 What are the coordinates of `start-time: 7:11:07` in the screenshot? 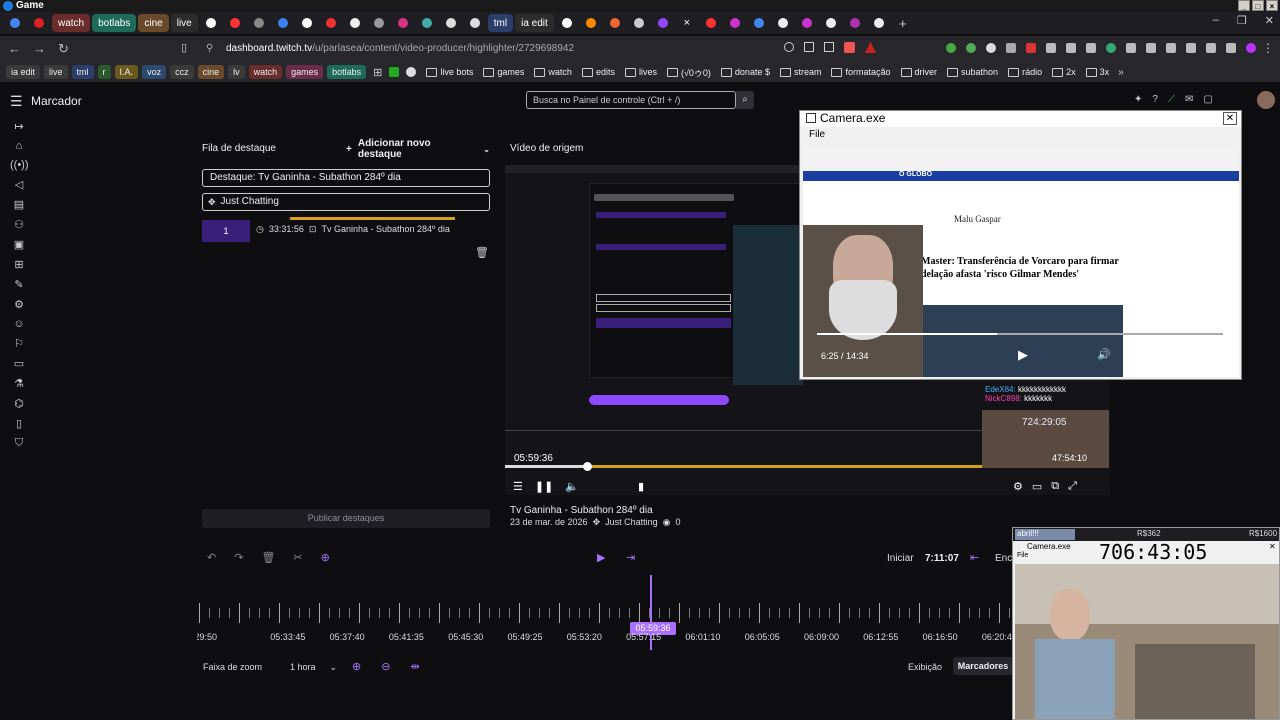 It's located at (942, 558).